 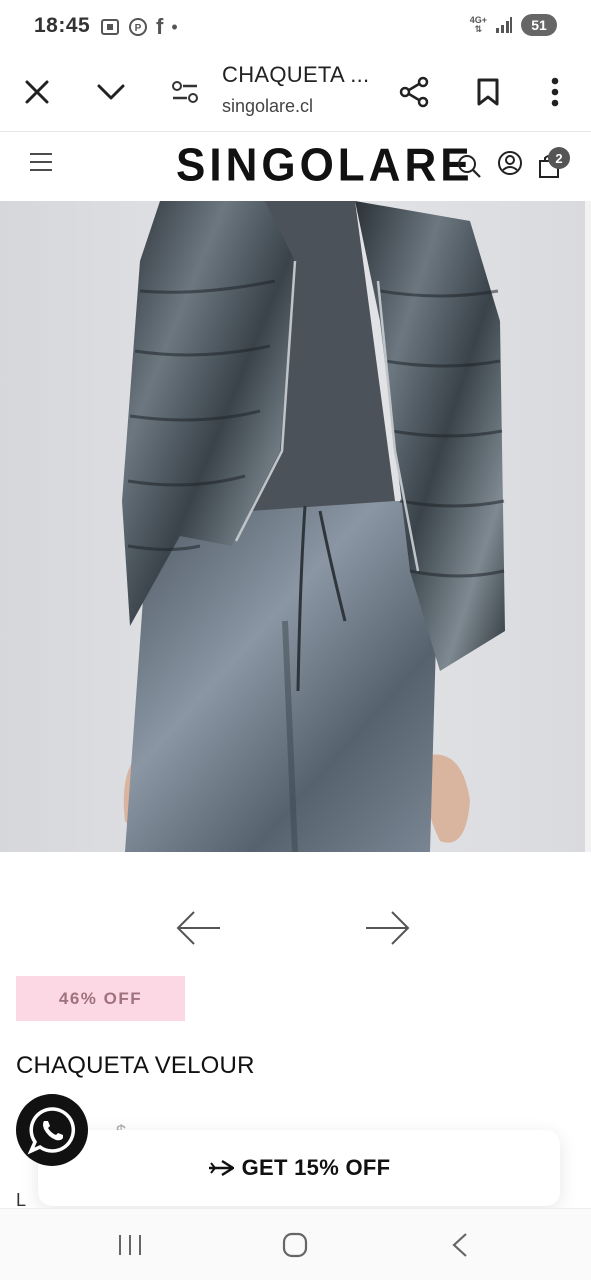 I want to click on plane-icon, so click(x=221, y=1168).